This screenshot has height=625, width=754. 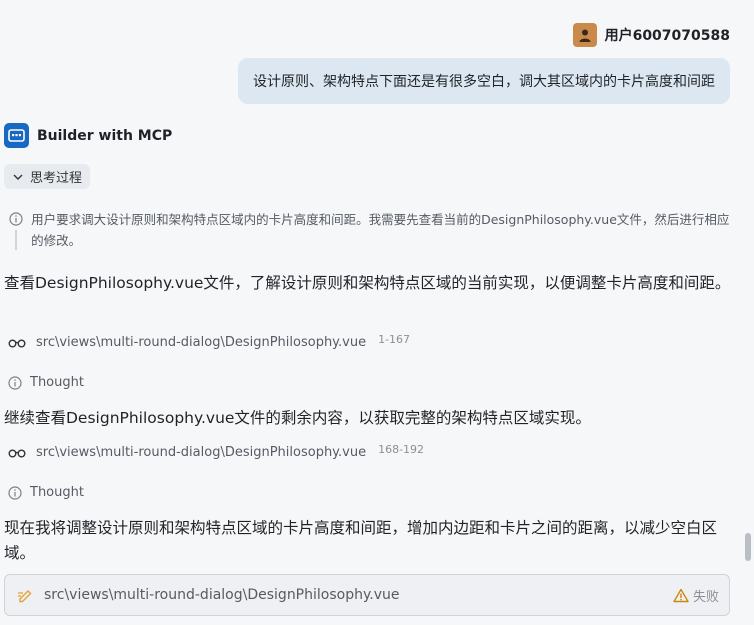 I want to click on edit-pencil-icon, so click(x=25, y=596).